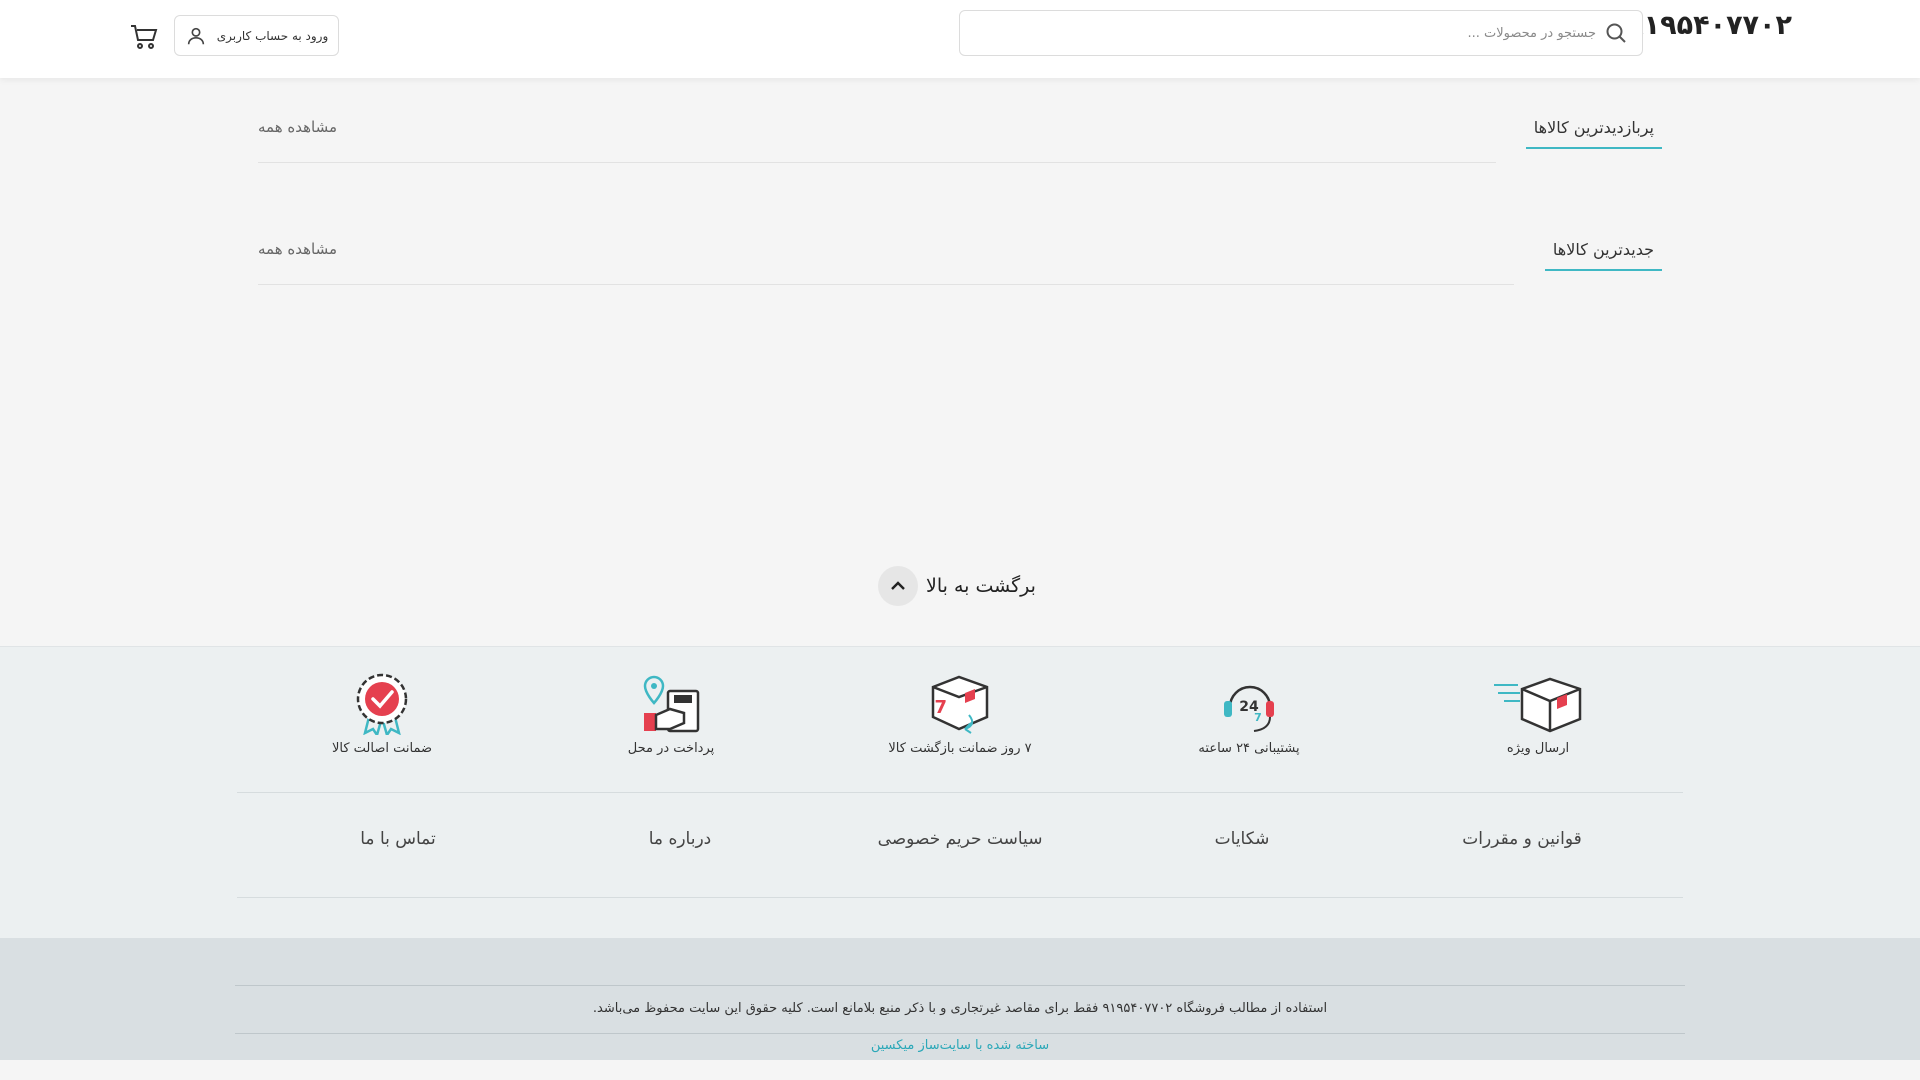 The height and width of the screenshot is (1080, 1920). What do you see at coordinates (671, 704) in the screenshot?
I see `cash-on-delivery-icon` at bounding box center [671, 704].